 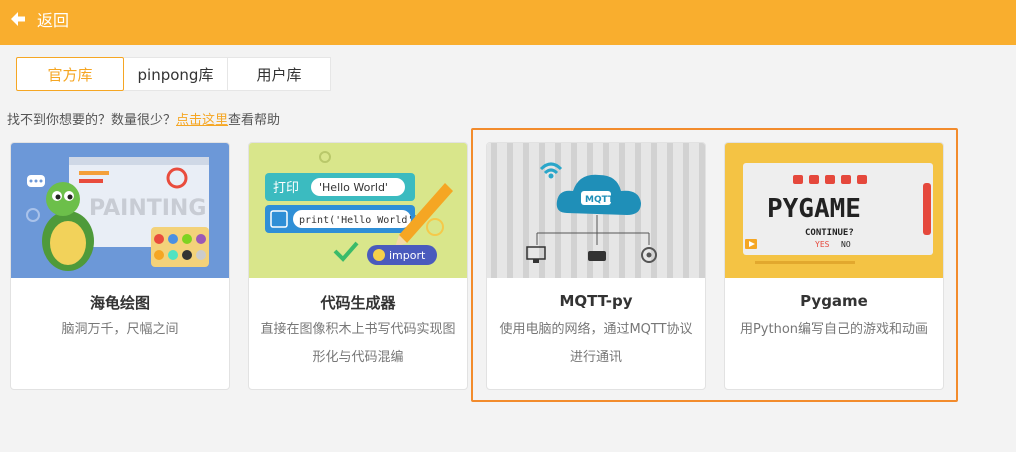 I want to click on pygame-logo-text: PYGAME, so click(x=814, y=209).